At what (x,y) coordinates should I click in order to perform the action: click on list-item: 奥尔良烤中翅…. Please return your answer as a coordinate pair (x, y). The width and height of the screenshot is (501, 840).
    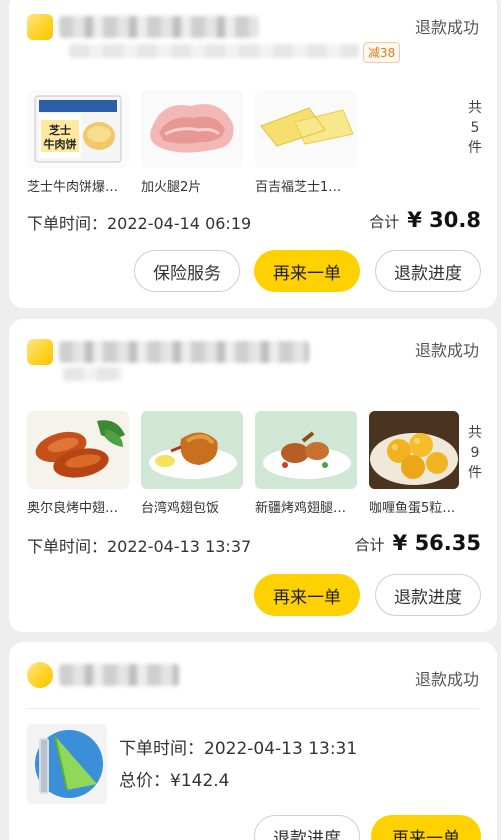
    Looking at the image, I should click on (78, 463).